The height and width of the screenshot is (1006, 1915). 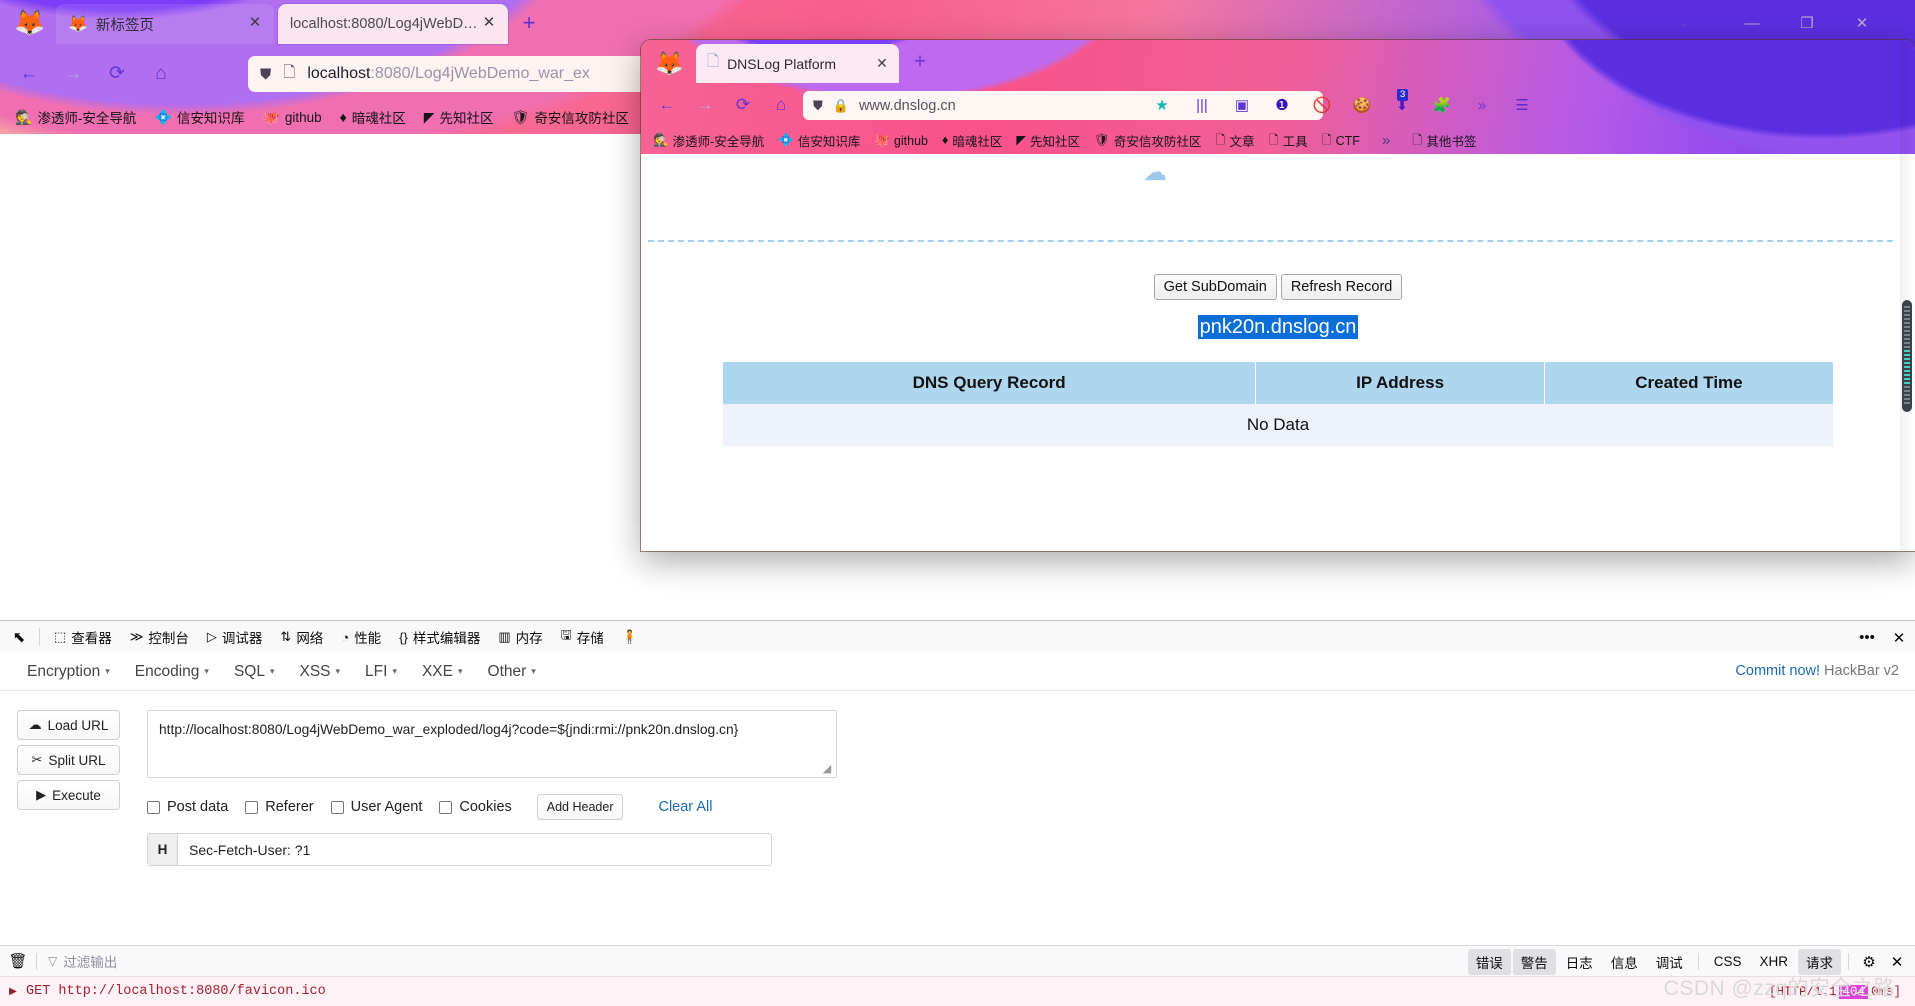 I want to click on devtools-tab-console: ≫ 控制台, so click(x=159, y=637).